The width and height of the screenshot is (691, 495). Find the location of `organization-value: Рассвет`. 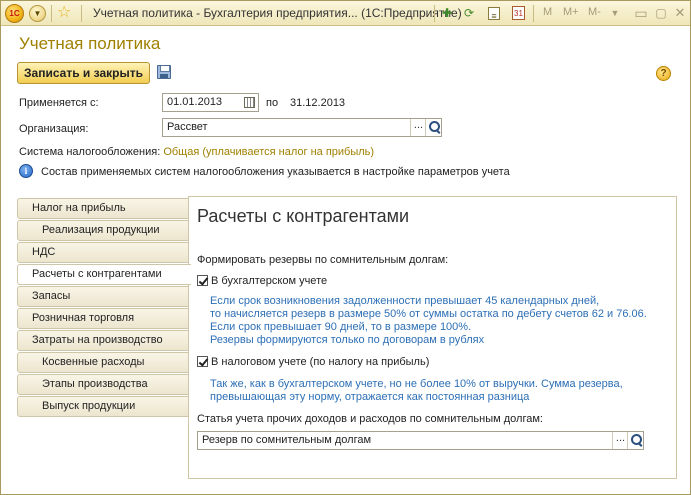

organization-value: Рассвет is located at coordinates (187, 127).